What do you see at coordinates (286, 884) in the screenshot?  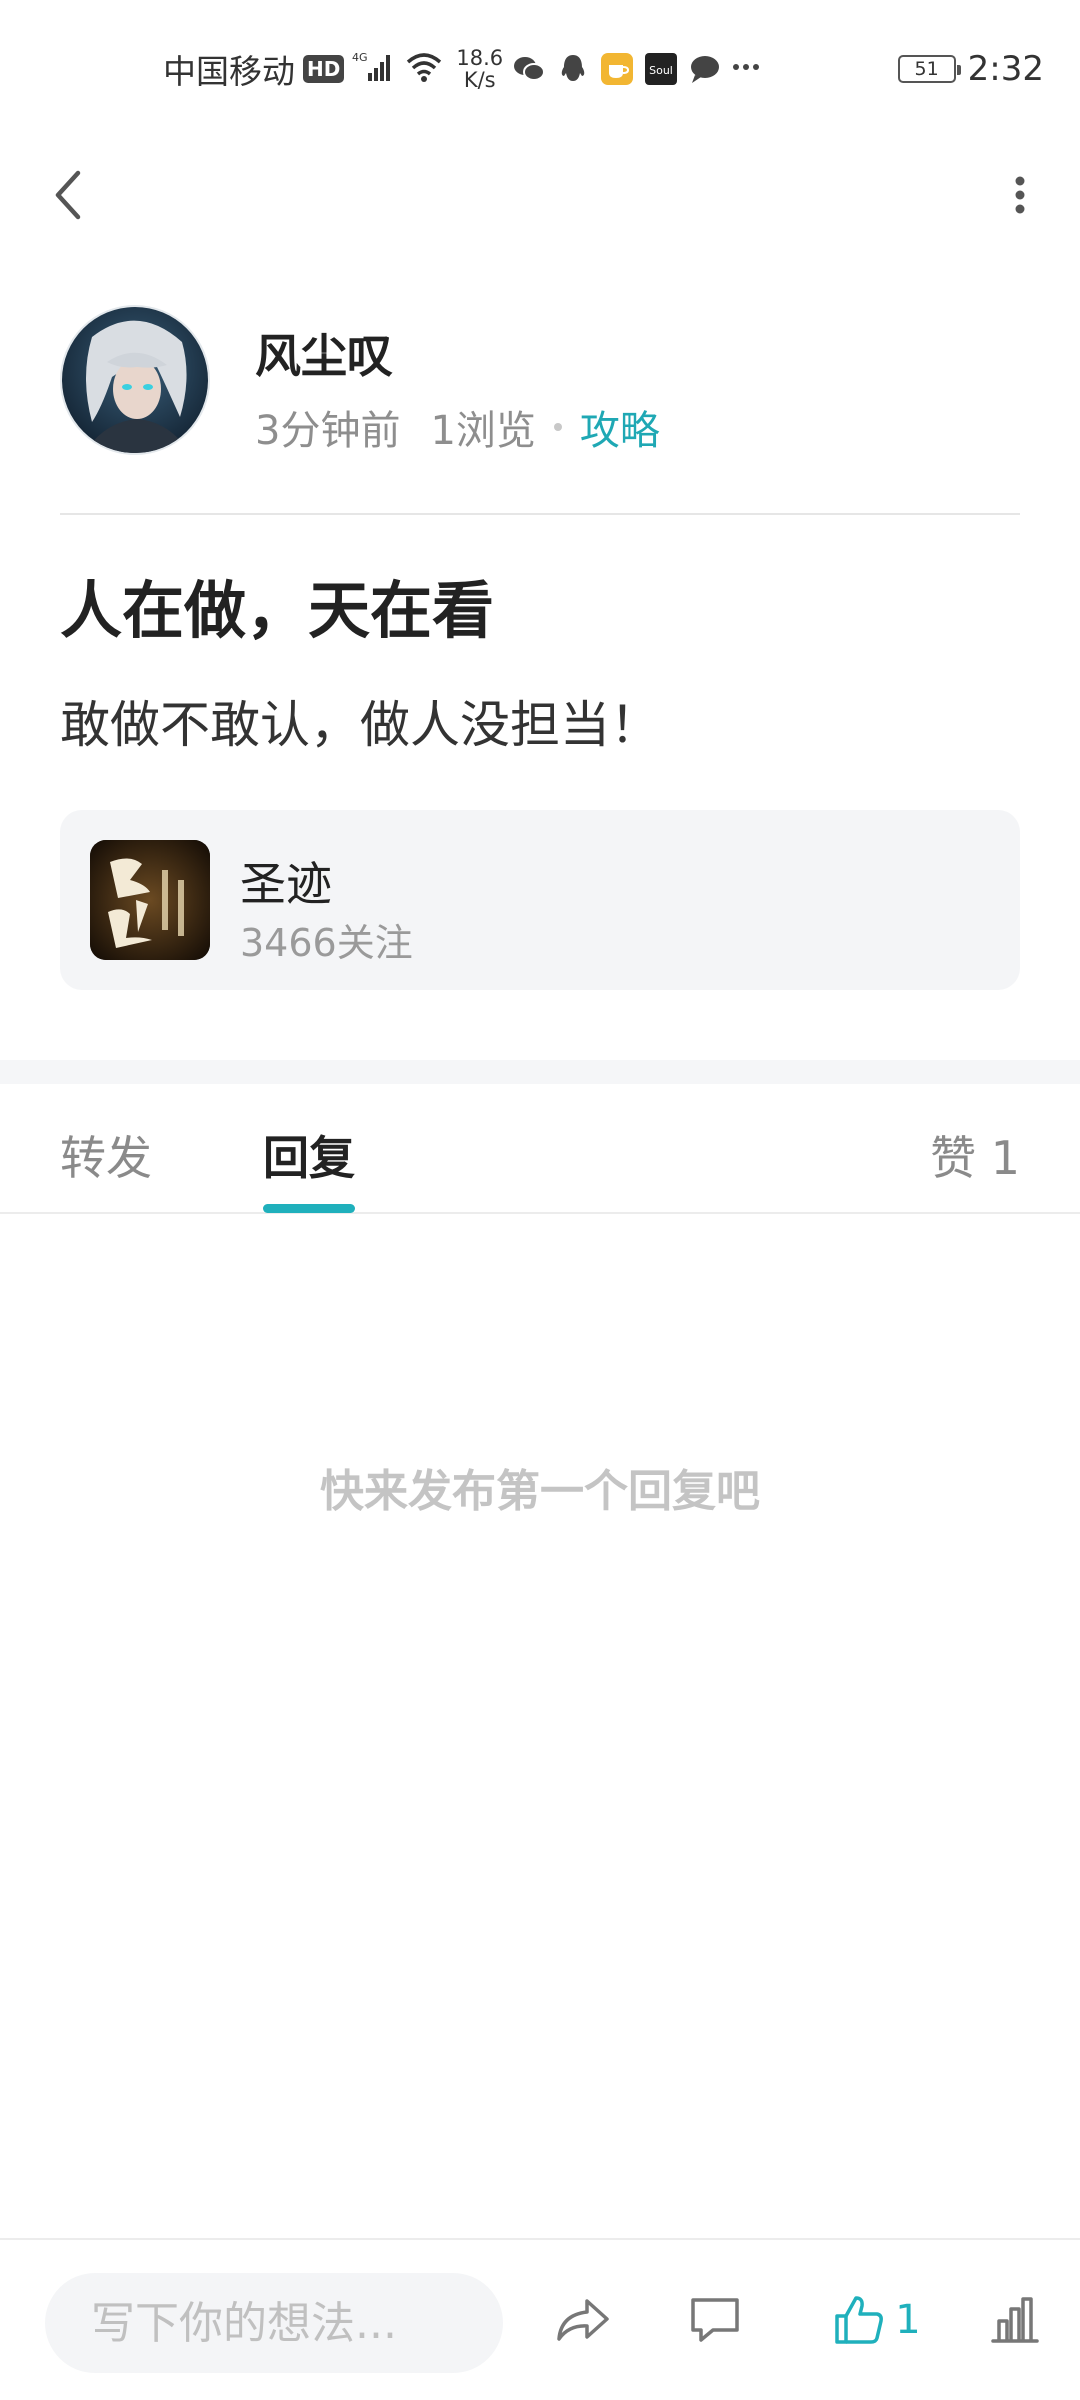 I see `game-name: 圣迹` at bounding box center [286, 884].